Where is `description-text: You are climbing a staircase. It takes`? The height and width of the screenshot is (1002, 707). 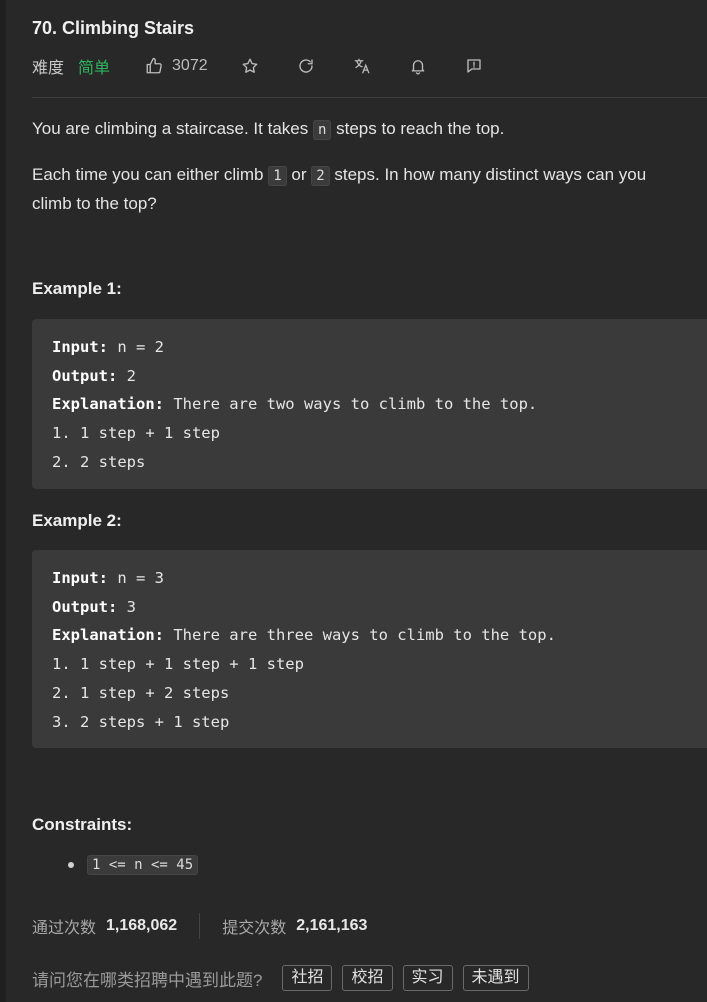 description-text: You are climbing a staircase. It takes is located at coordinates (172, 128).